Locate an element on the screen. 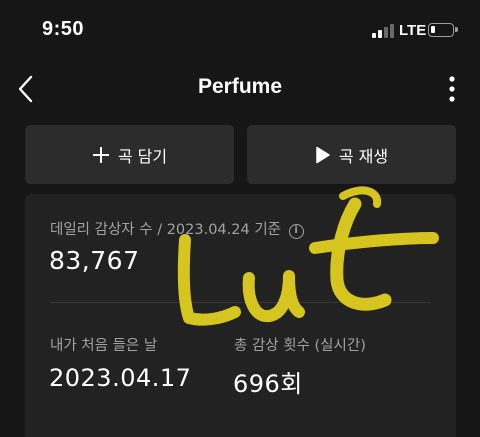 The width and height of the screenshot is (480, 437). top-bar: Perfume is located at coordinates (240, 89).